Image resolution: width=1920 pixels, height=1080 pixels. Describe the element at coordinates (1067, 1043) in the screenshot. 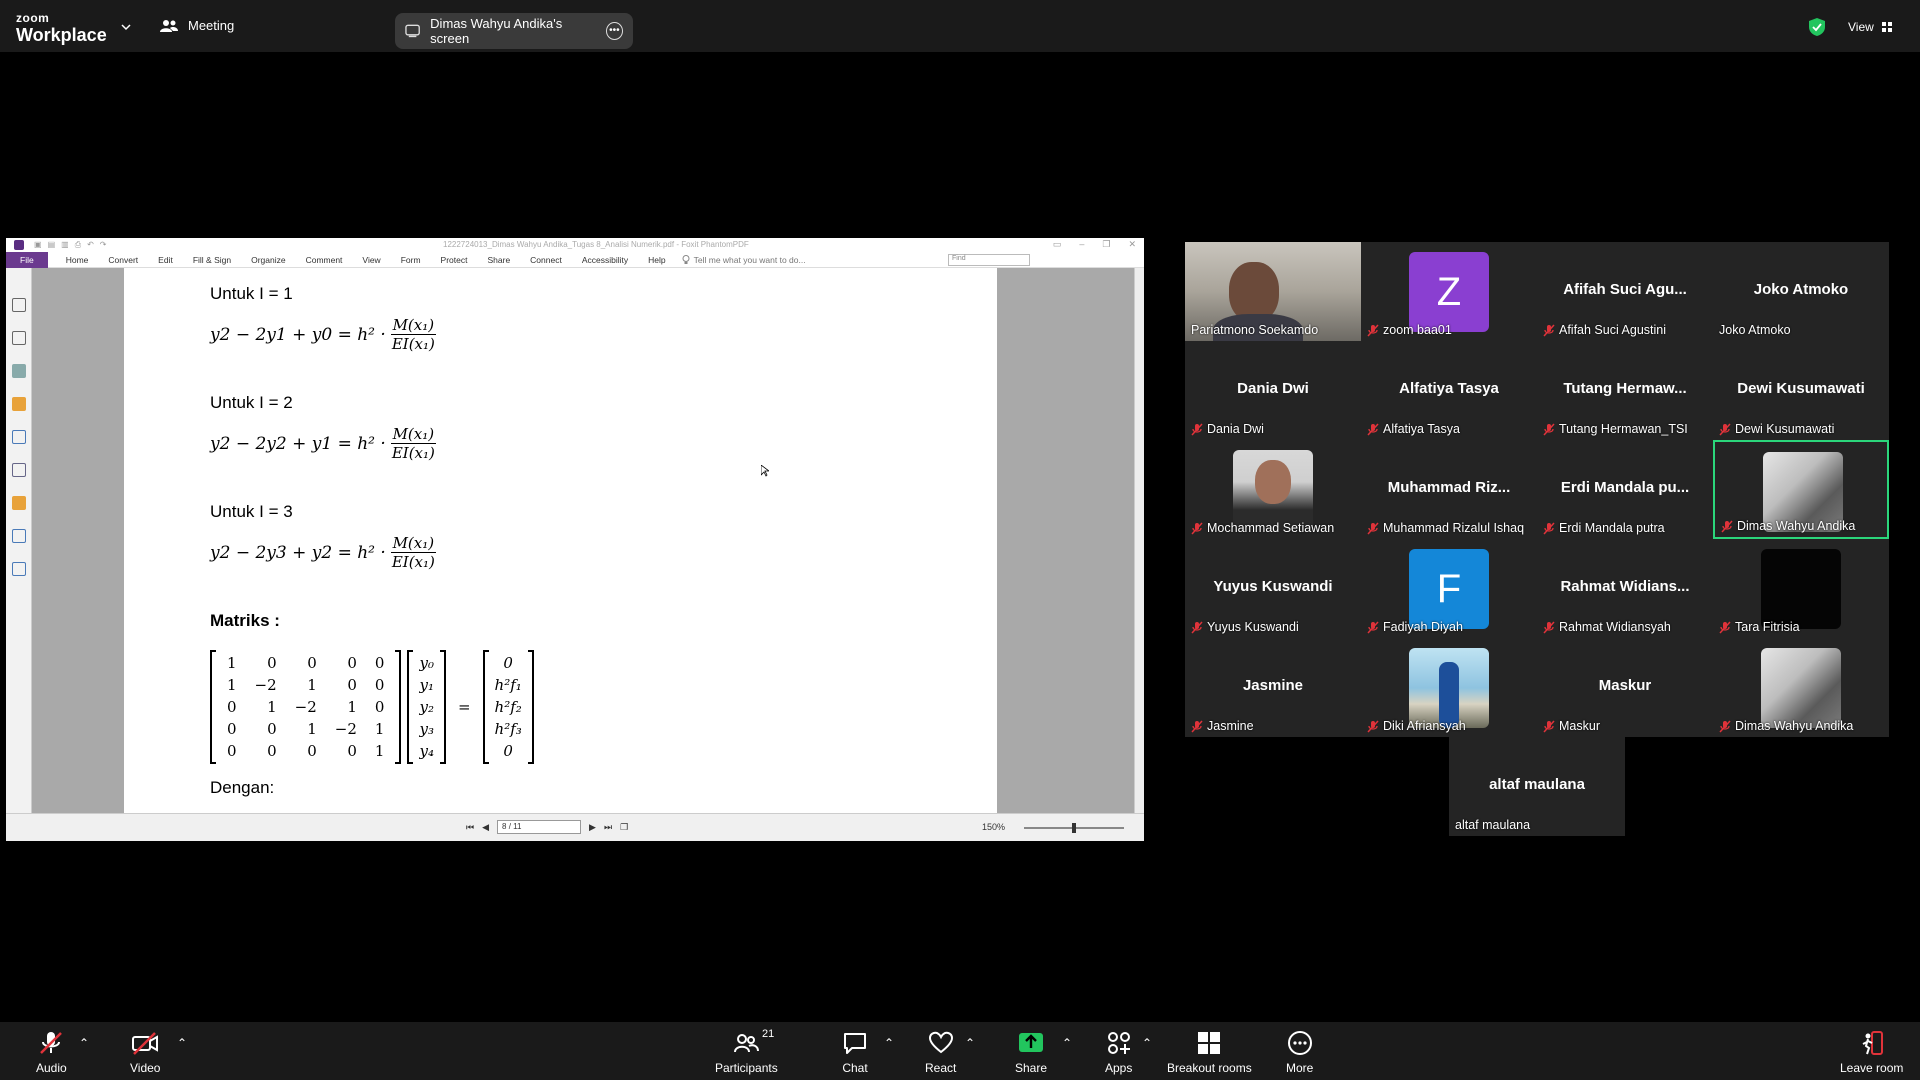

I see `share-options-chevron-icon: ⌃` at that location.